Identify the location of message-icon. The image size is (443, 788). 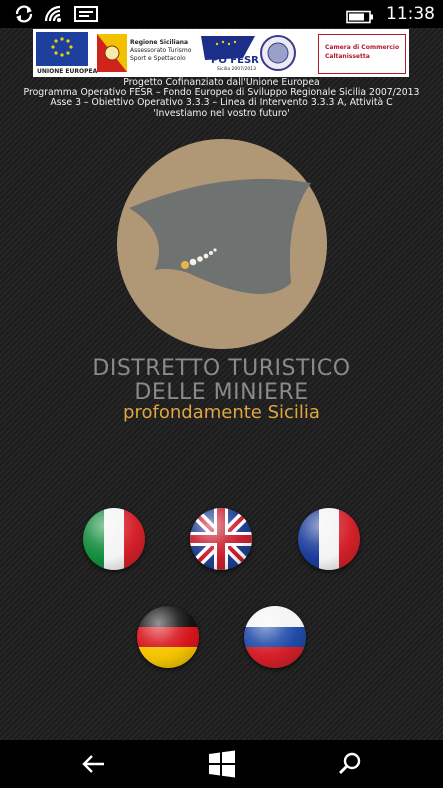
(86, 14).